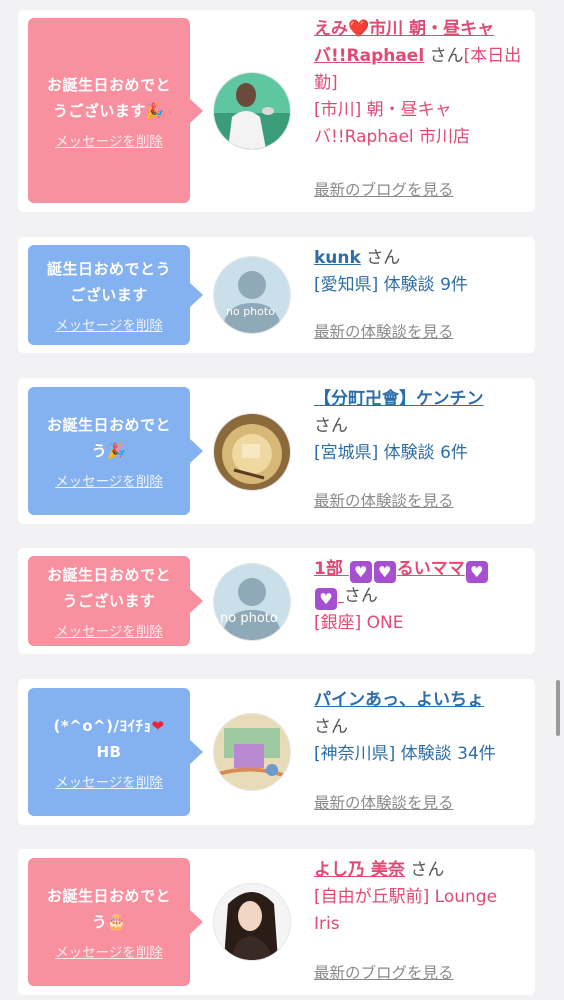  Describe the element at coordinates (158, 726) in the screenshot. I see `heart-icon: ❤` at that location.